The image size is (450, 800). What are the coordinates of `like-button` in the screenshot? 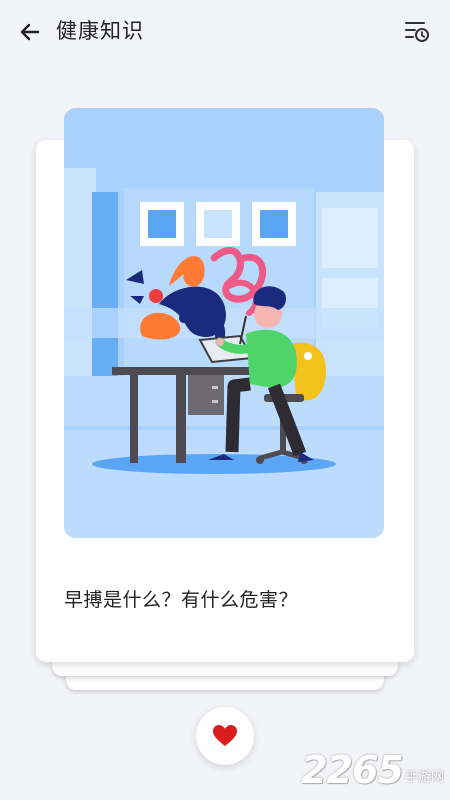 It's located at (225, 736).